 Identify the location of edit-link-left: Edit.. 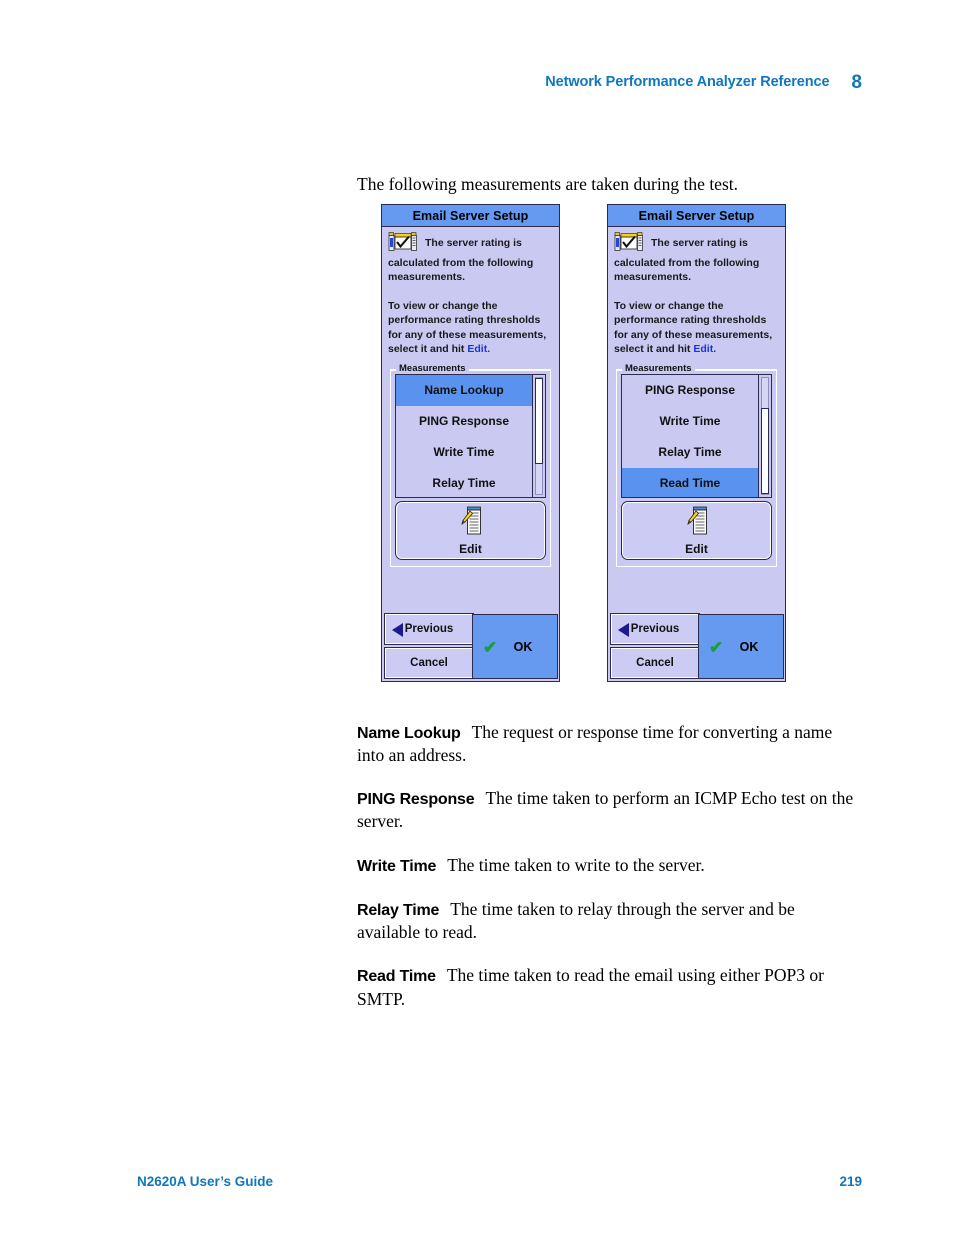
(478, 349).